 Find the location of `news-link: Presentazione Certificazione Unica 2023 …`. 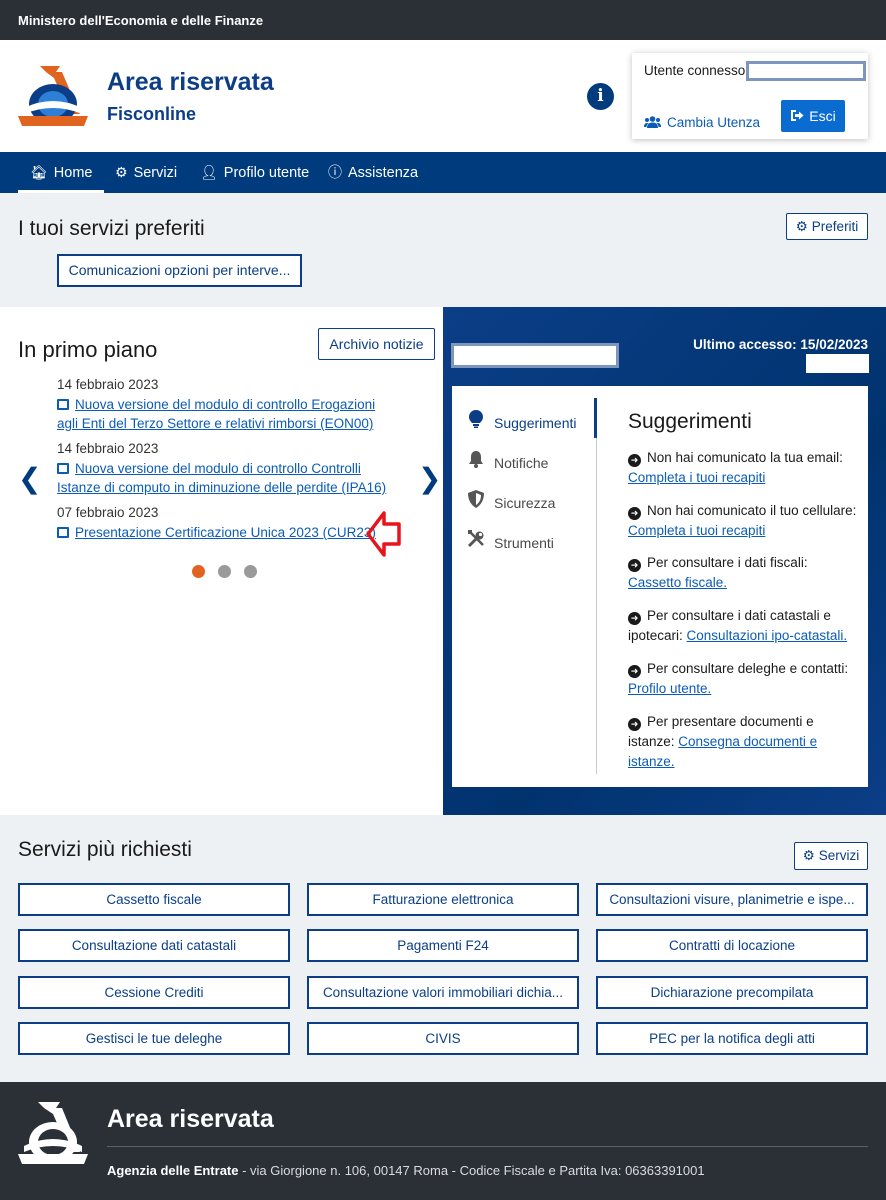

news-link: Presentazione Certificazione Unica 2023 … is located at coordinates (222, 532).